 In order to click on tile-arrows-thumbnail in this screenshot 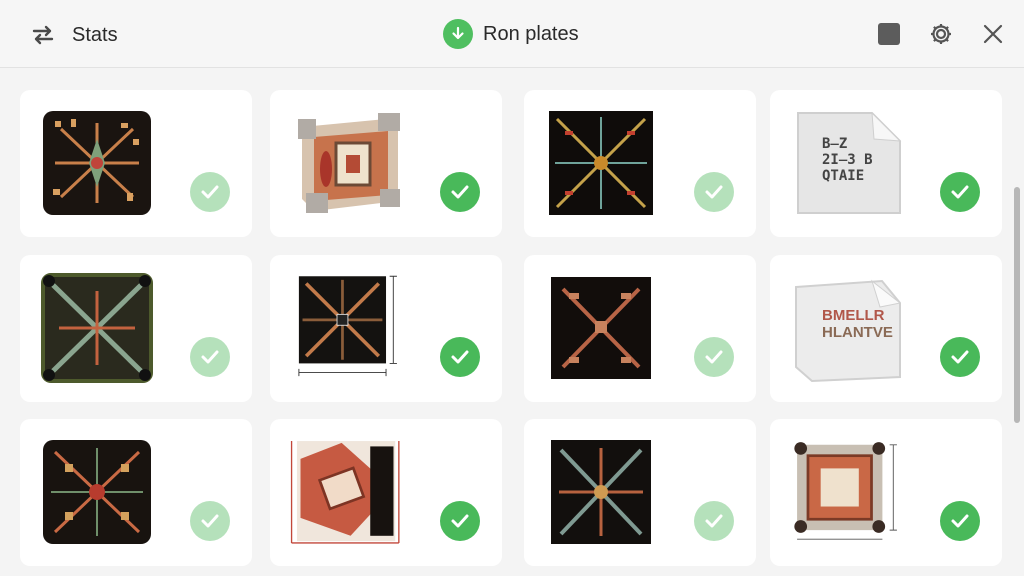, I will do `click(601, 328)`.